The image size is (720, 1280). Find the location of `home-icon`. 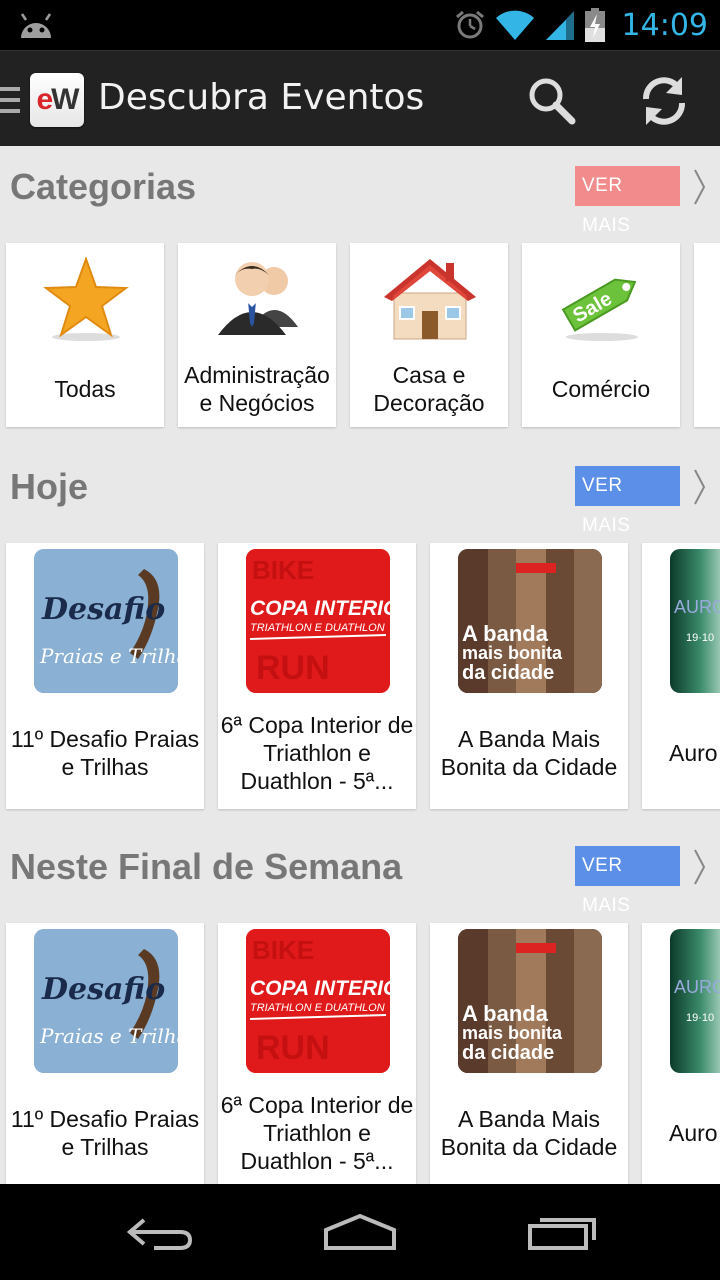

home-icon is located at coordinates (360, 1232).